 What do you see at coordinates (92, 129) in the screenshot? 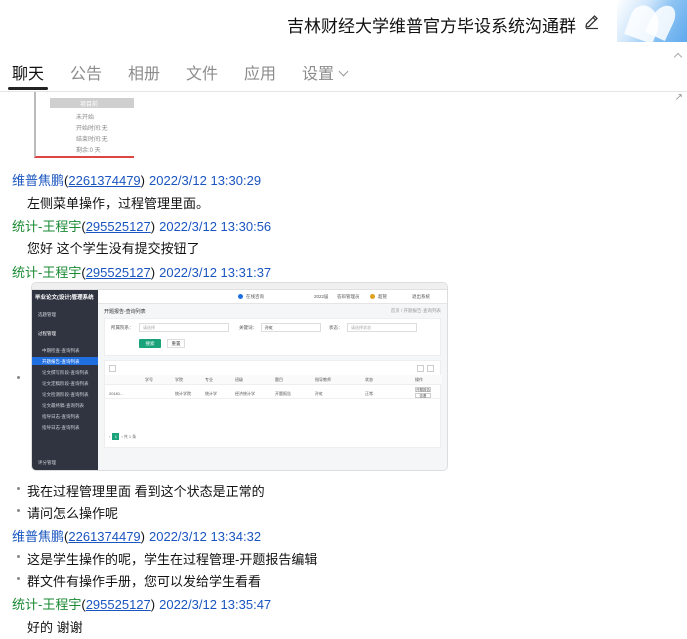
I see `image-line: 开始时间:无` at bounding box center [92, 129].